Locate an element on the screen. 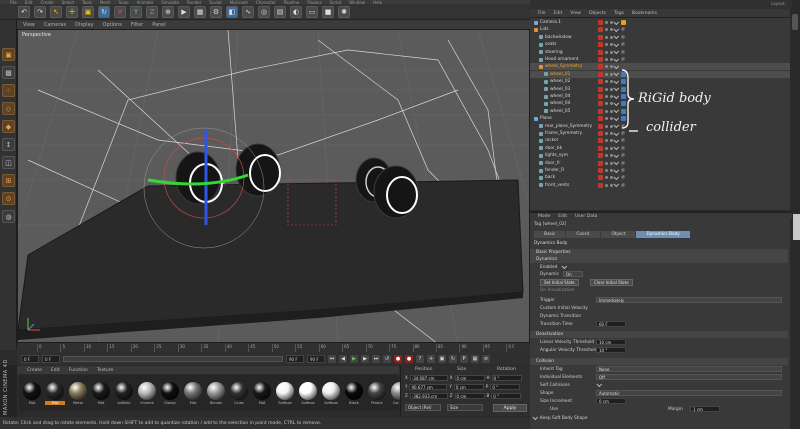  z-axis-icon: Z is located at coordinates (152, 11).